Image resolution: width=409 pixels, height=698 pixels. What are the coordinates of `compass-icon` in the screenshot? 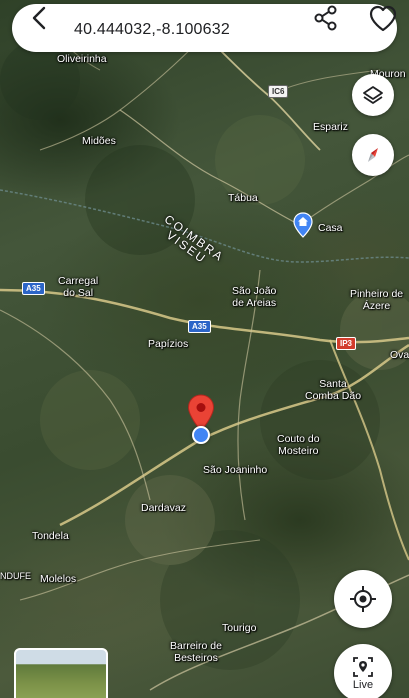 It's located at (373, 155).